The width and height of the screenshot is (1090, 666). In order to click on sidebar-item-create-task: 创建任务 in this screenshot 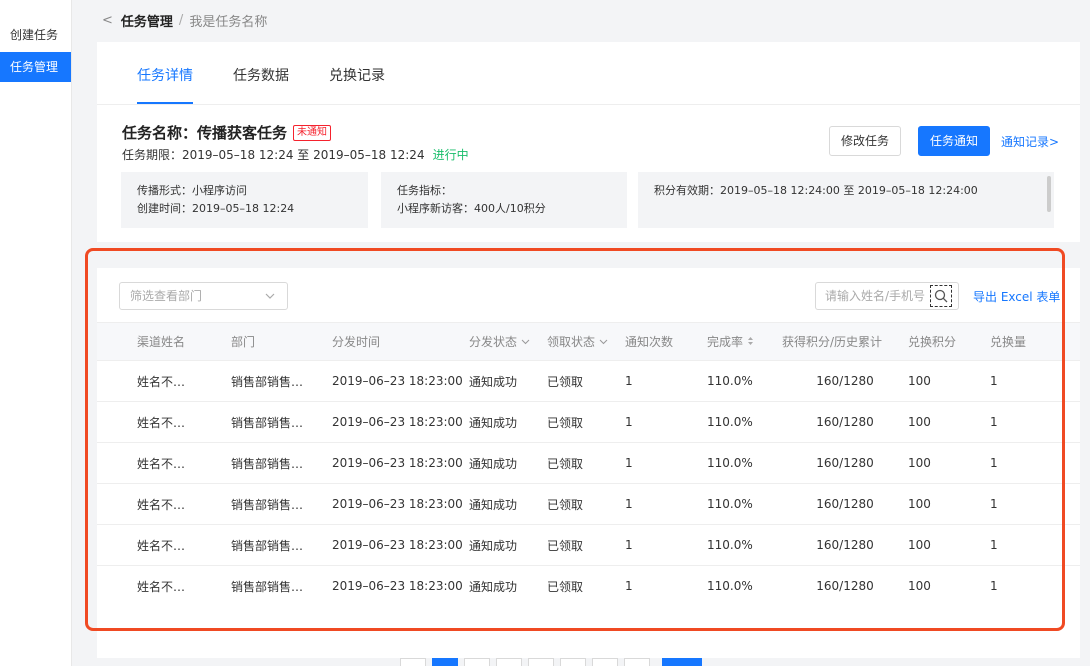, I will do `click(35, 35)`.